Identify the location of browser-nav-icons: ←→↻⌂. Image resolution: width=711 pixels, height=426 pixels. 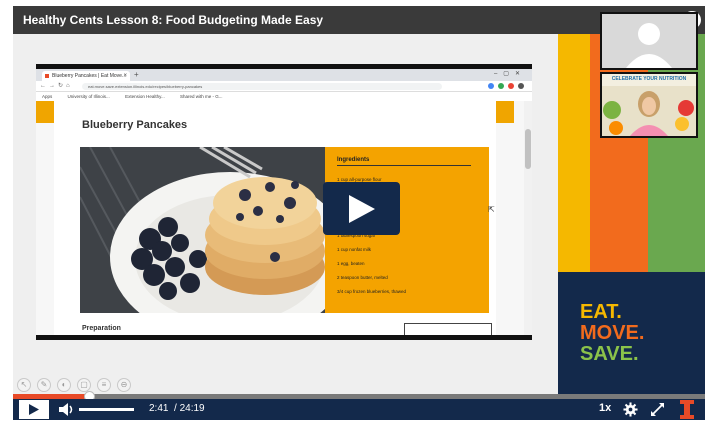
(56, 86).